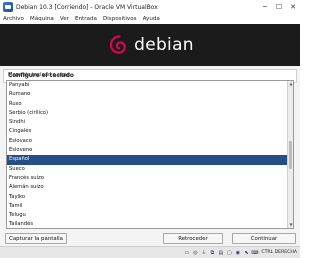 The height and width of the screenshot is (258, 320). What do you see at coordinates (220, 253) in the screenshot?
I see `shared-folder-icon: ▤` at bounding box center [220, 253].